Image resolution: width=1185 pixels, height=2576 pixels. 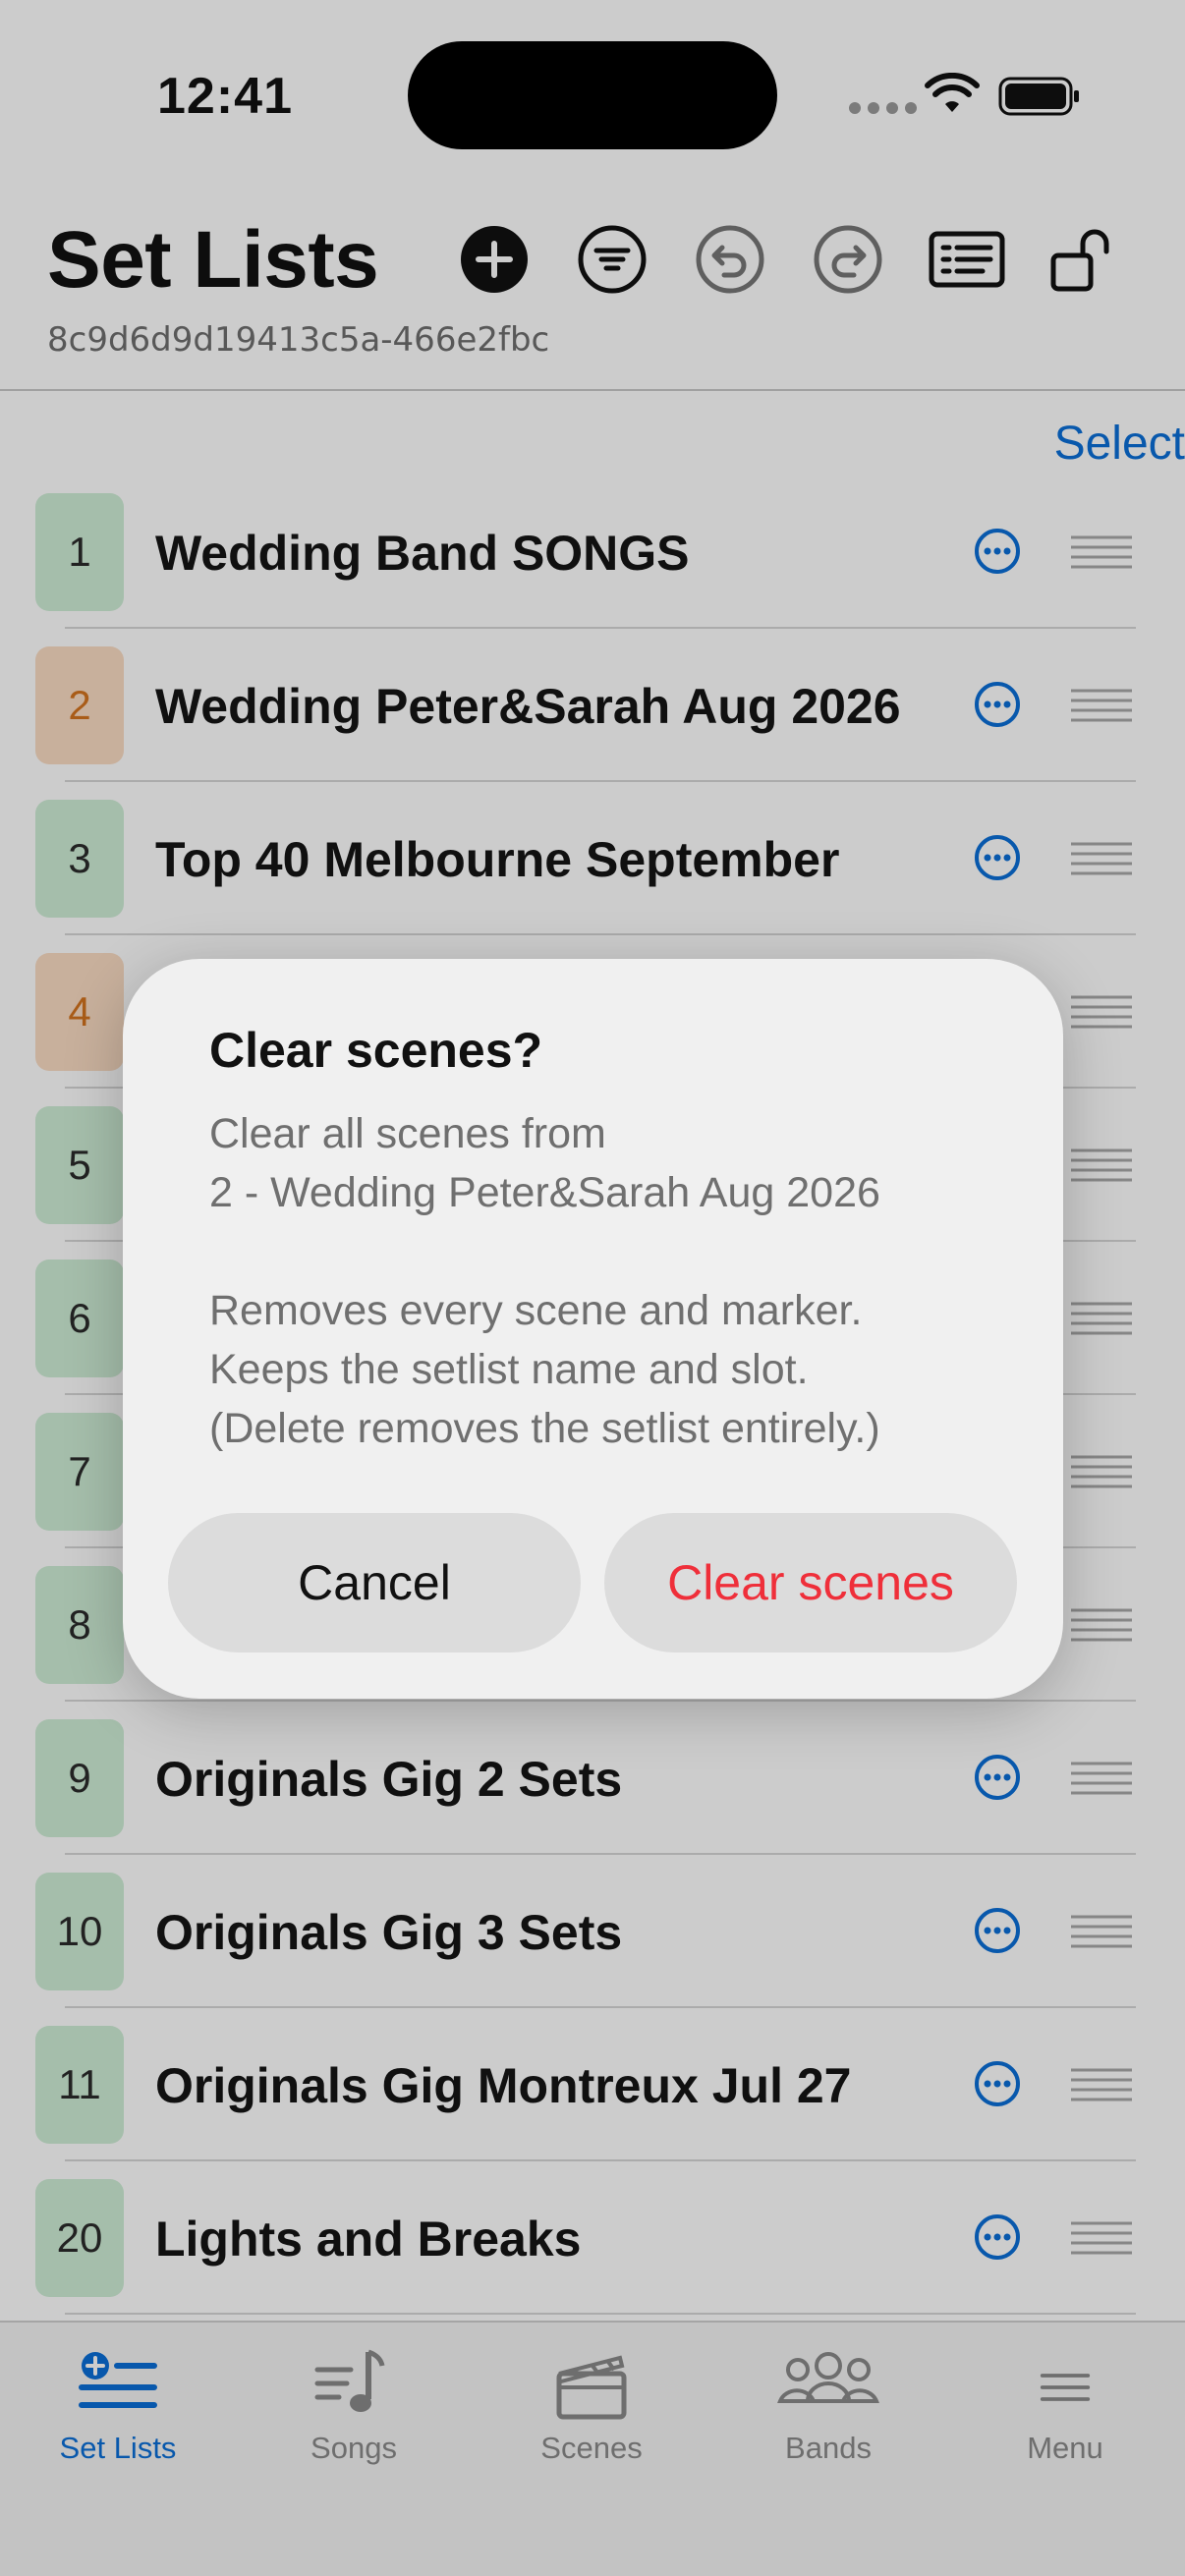 What do you see at coordinates (811, 1582) in the screenshot?
I see `clear-scenes-button: Clear scenes` at bounding box center [811, 1582].